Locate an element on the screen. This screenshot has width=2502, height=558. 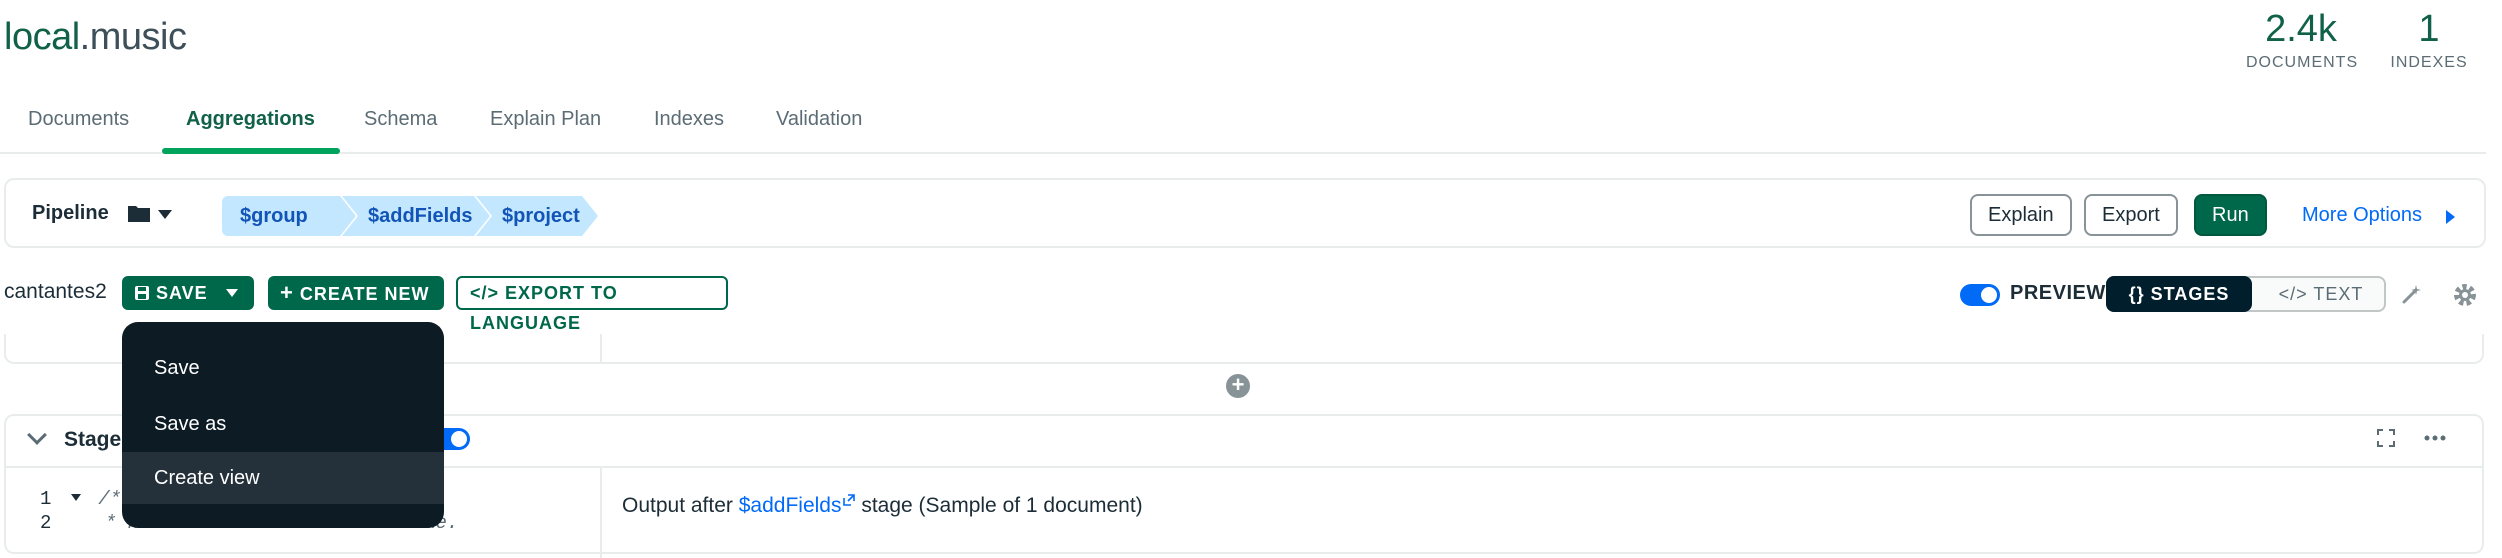
explain-button: Explain is located at coordinates (2021, 215).